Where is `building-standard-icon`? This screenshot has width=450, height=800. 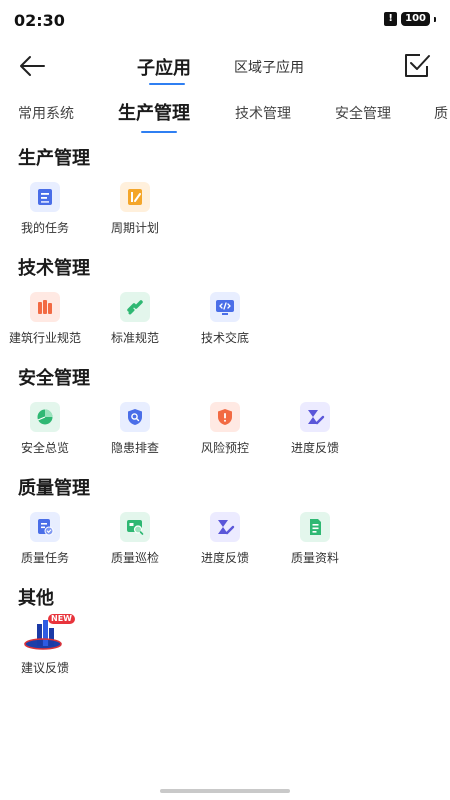
building-standard-icon is located at coordinates (45, 307).